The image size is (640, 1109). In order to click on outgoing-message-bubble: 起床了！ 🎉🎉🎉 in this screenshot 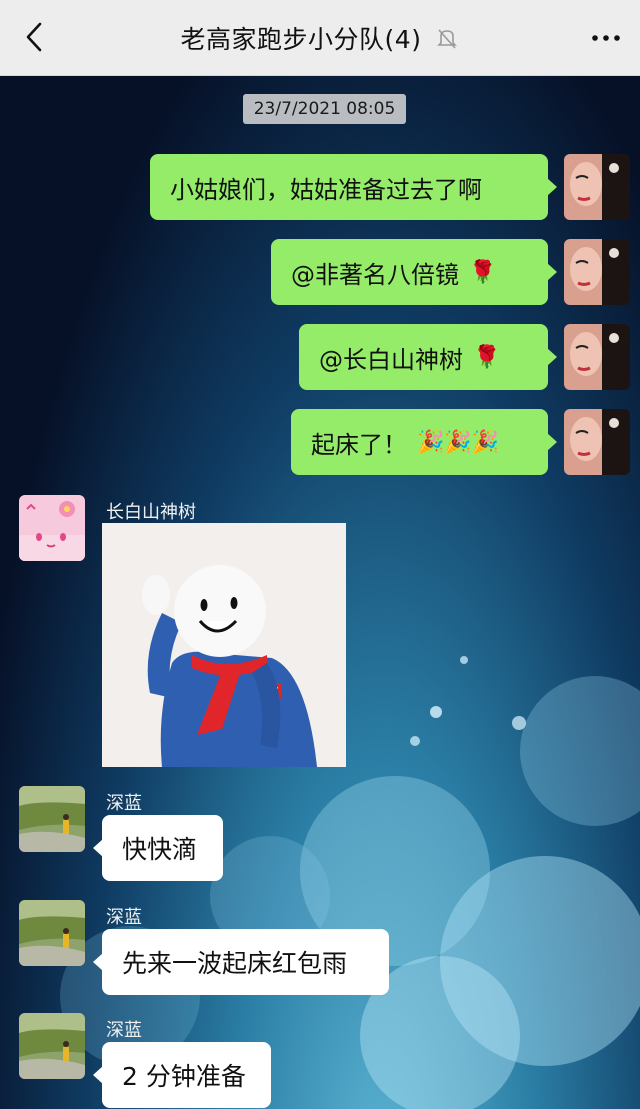, I will do `click(424, 442)`.